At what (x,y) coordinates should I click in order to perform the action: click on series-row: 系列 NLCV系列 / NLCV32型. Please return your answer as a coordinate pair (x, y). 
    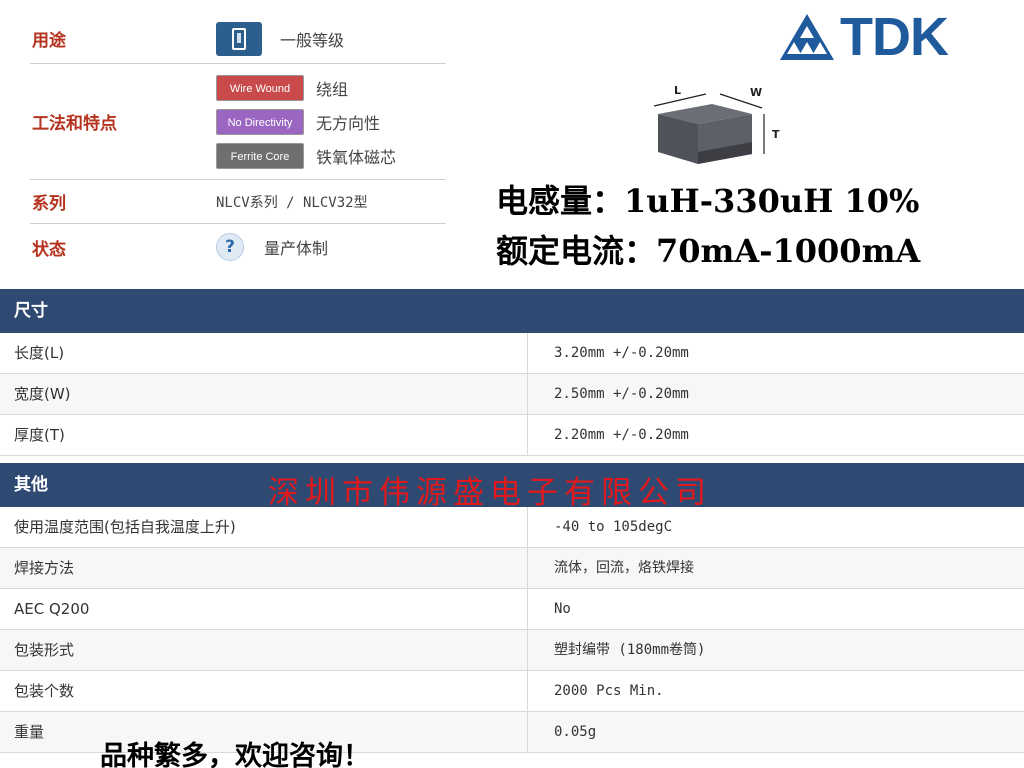
    Looking at the image, I should click on (238, 202).